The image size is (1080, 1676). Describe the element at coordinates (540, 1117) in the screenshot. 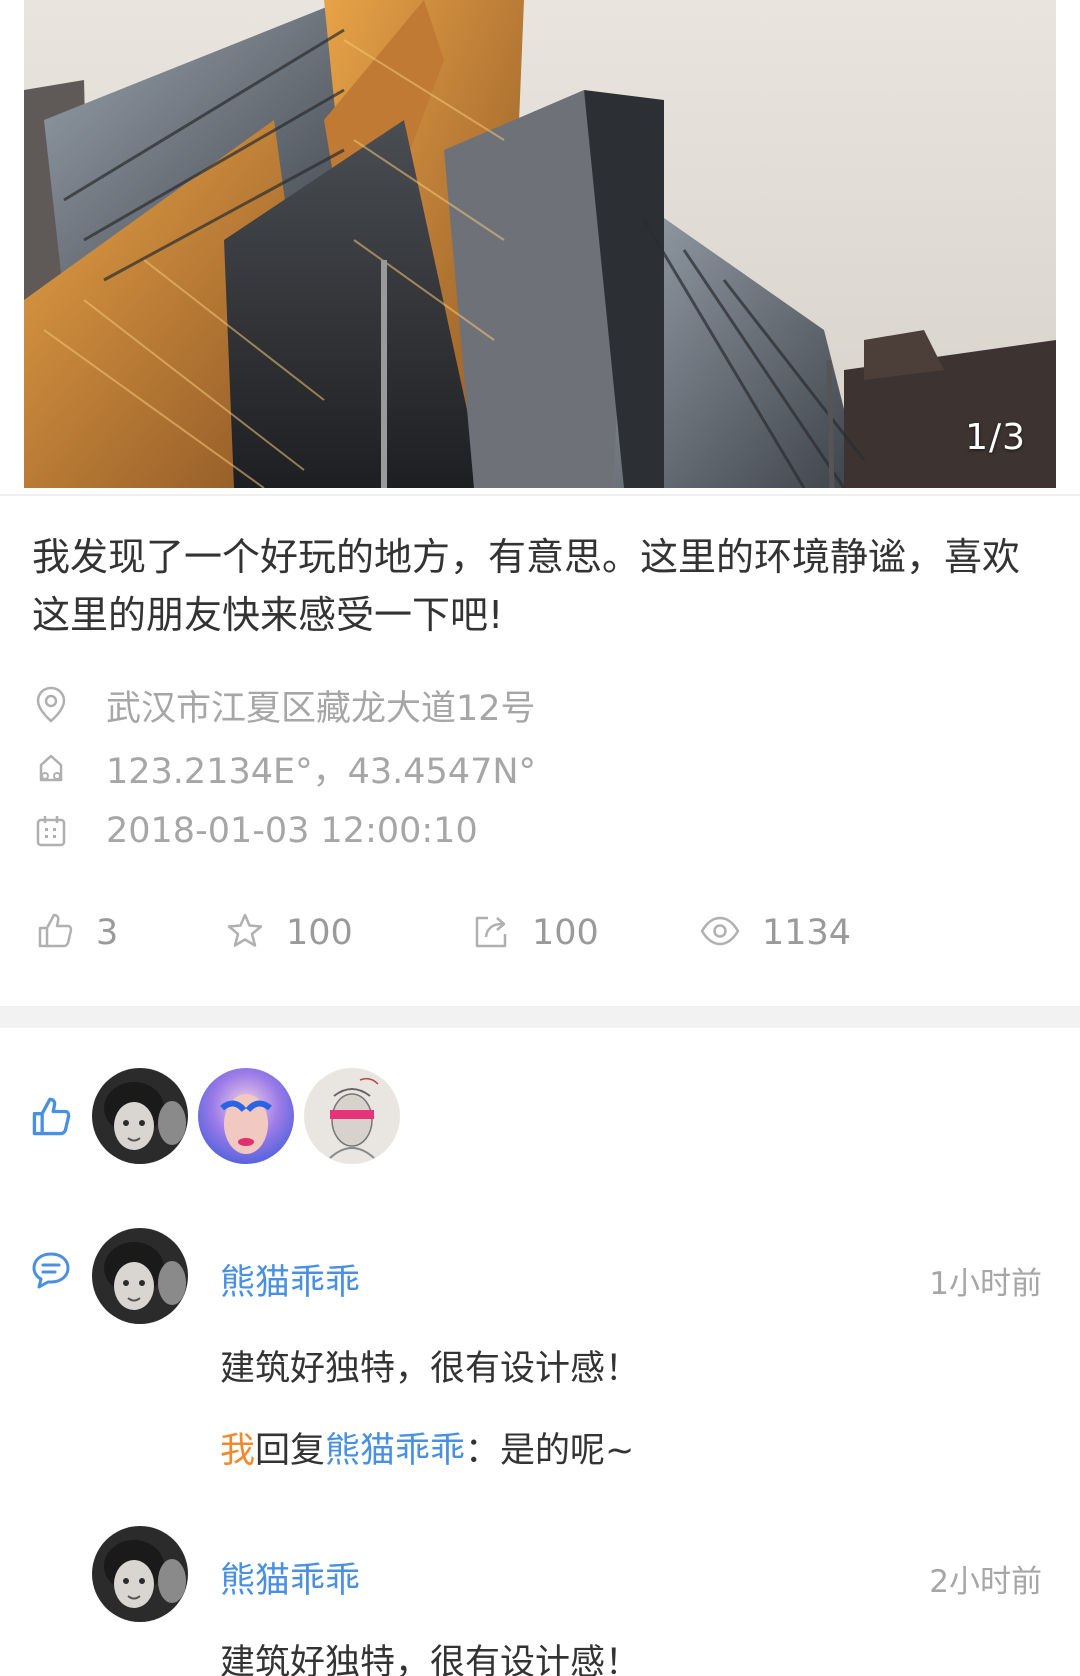

I see `likers-row` at that location.